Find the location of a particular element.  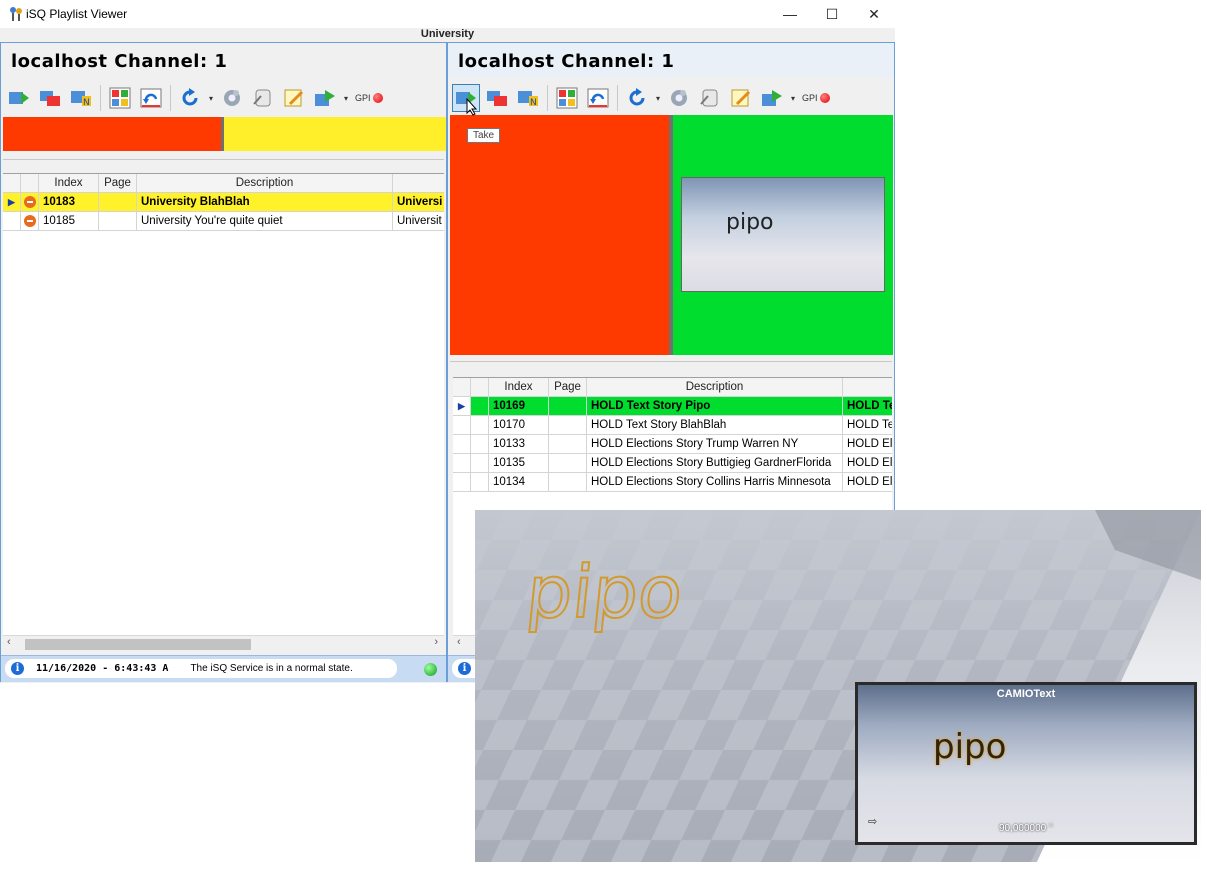

table-row: ▶ 10169 HOLD Text Story Pipo HOLD Te is located at coordinates (672, 406).